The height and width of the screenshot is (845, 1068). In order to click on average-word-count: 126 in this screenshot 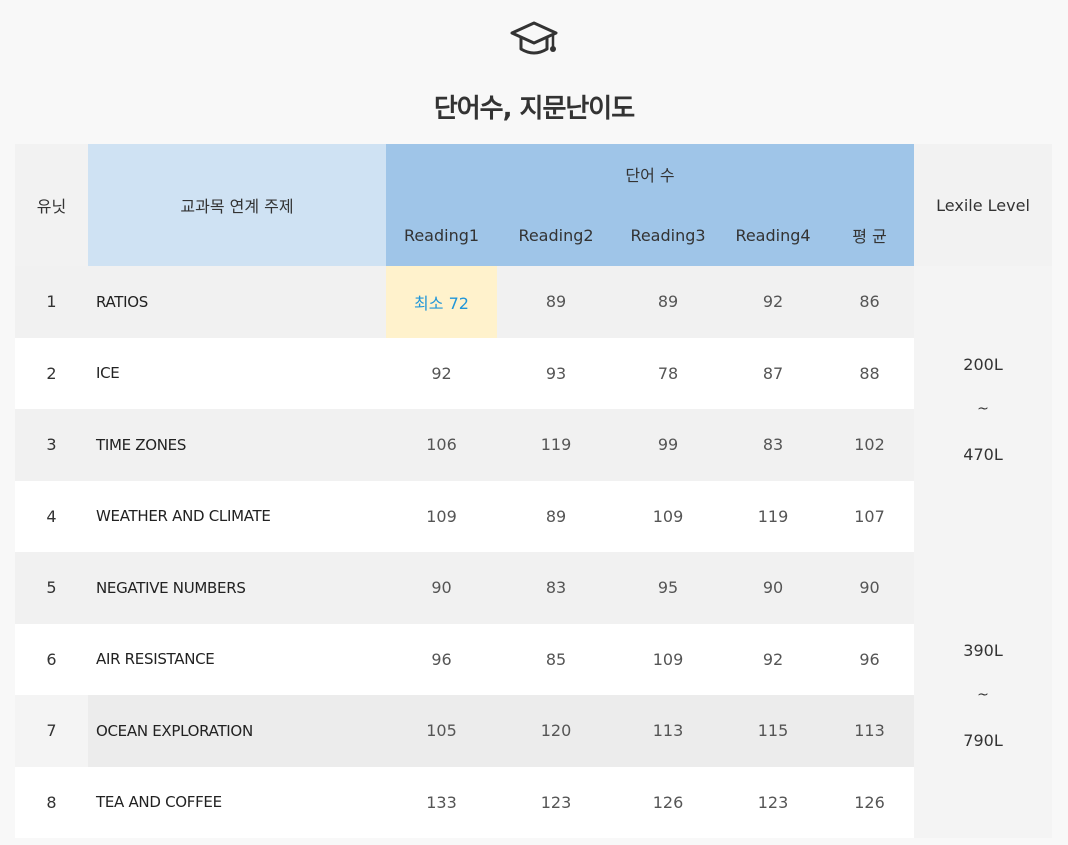, I will do `click(870, 802)`.